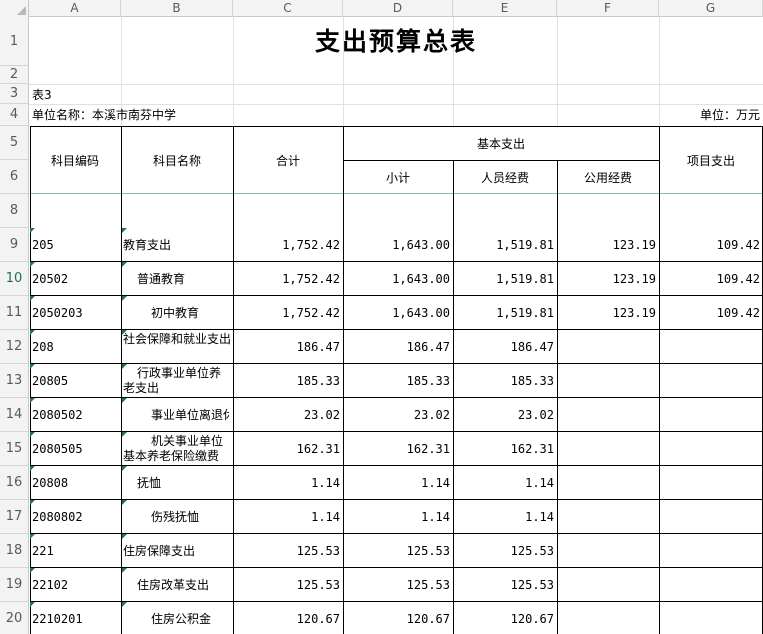  What do you see at coordinates (288, 449) in the screenshot?
I see `cell-total: 162.31` at bounding box center [288, 449].